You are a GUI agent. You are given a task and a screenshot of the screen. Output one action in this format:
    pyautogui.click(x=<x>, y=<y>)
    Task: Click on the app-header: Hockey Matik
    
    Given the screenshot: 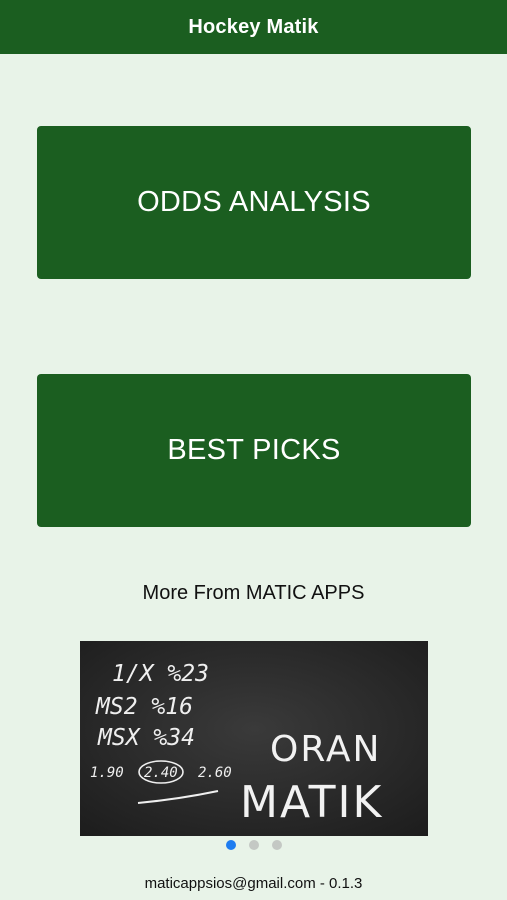 What is the action you would take?
    pyautogui.click(x=253, y=27)
    